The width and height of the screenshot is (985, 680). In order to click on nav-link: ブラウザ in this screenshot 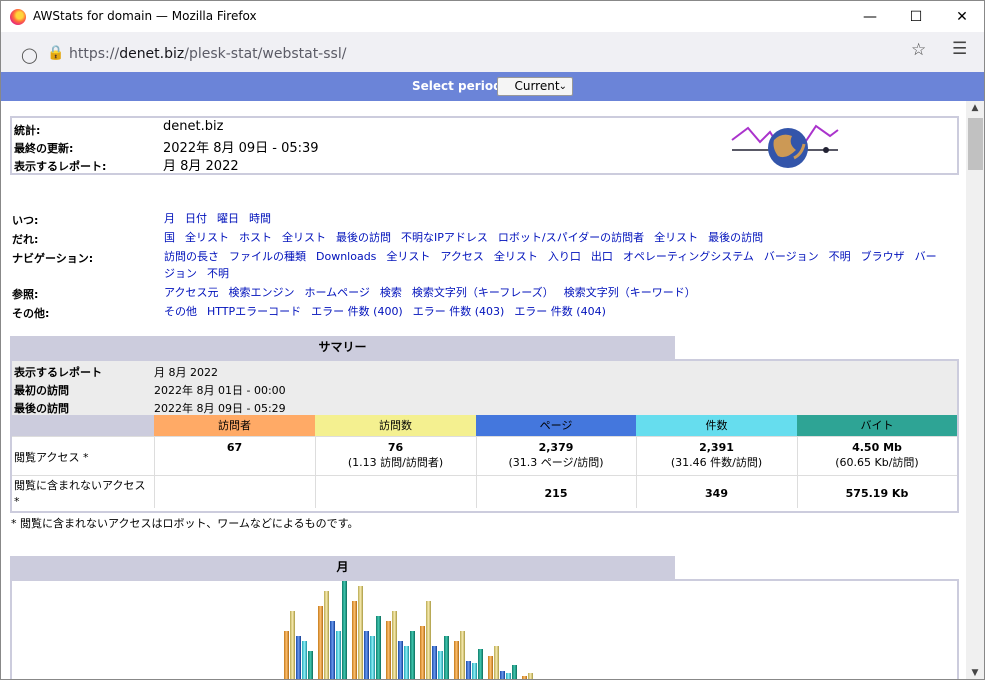, I will do `click(883, 256)`.